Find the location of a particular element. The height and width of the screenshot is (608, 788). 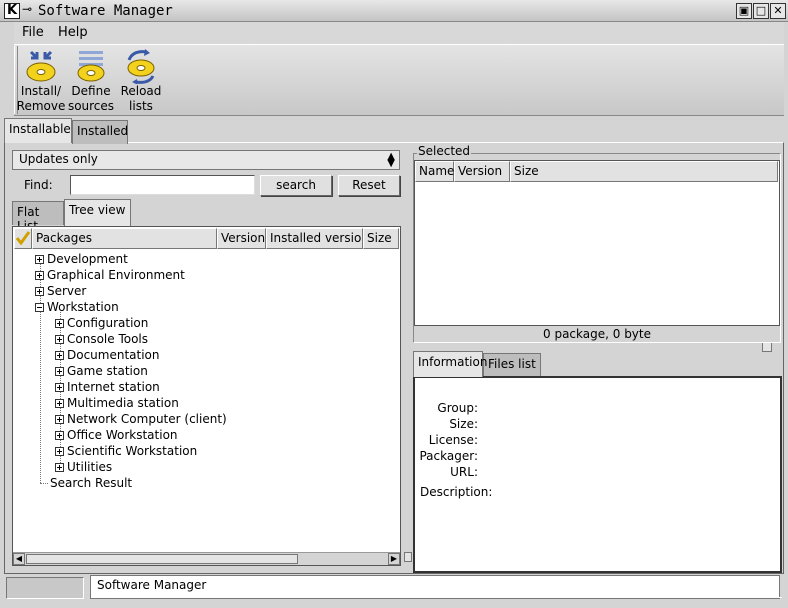

install-disk-icon is located at coordinates (41, 66).